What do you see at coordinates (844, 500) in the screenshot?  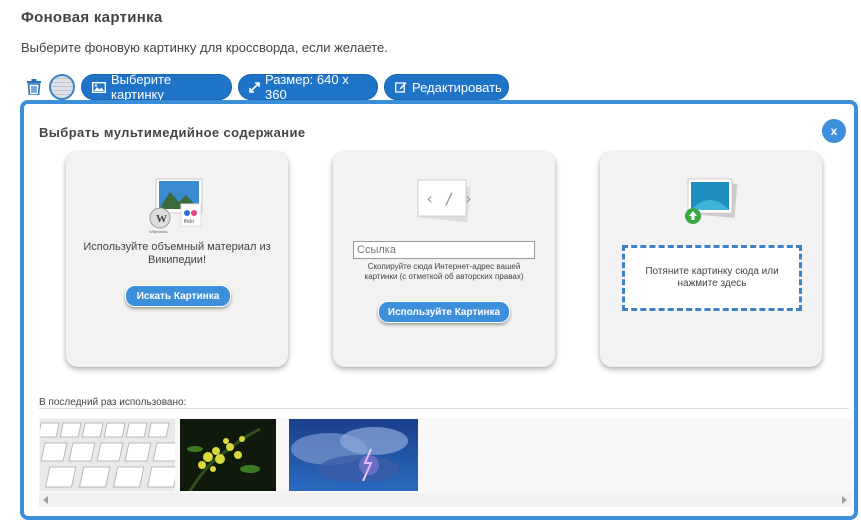 I see `scroll-right-icon` at bounding box center [844, 500].